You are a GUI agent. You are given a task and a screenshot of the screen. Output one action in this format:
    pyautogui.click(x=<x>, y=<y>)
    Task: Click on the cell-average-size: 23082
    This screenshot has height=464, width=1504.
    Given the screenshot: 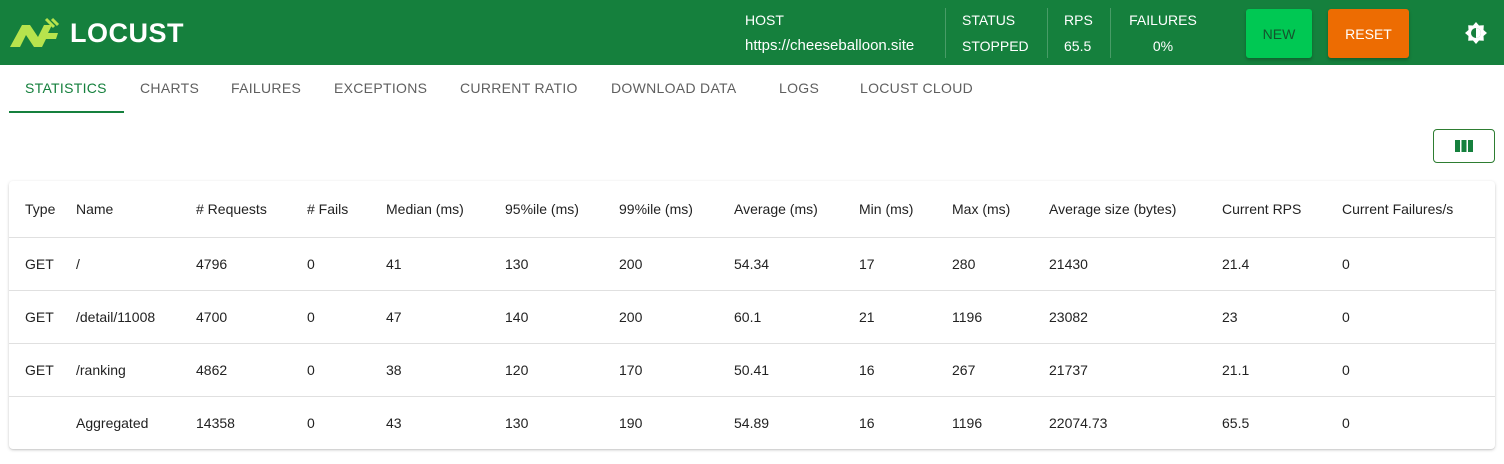 What is the action you would take?
    pyautogui.click(x=1068, y=316)
    